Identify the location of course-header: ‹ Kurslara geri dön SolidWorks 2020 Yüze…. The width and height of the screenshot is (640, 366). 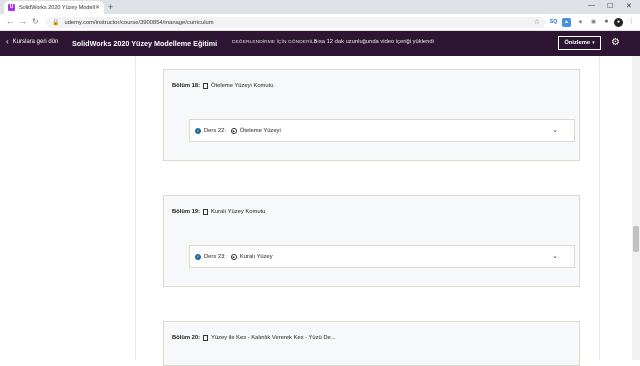
(320, 43).